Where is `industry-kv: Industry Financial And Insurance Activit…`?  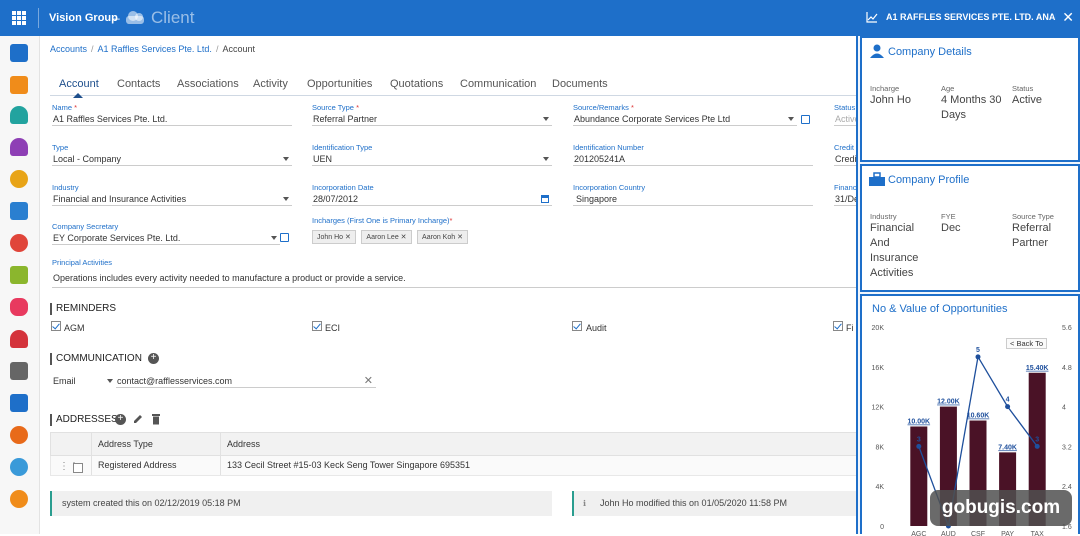 industry-kv: Industry Financial And Insurance Activit… is located at coordinates (894, 245).